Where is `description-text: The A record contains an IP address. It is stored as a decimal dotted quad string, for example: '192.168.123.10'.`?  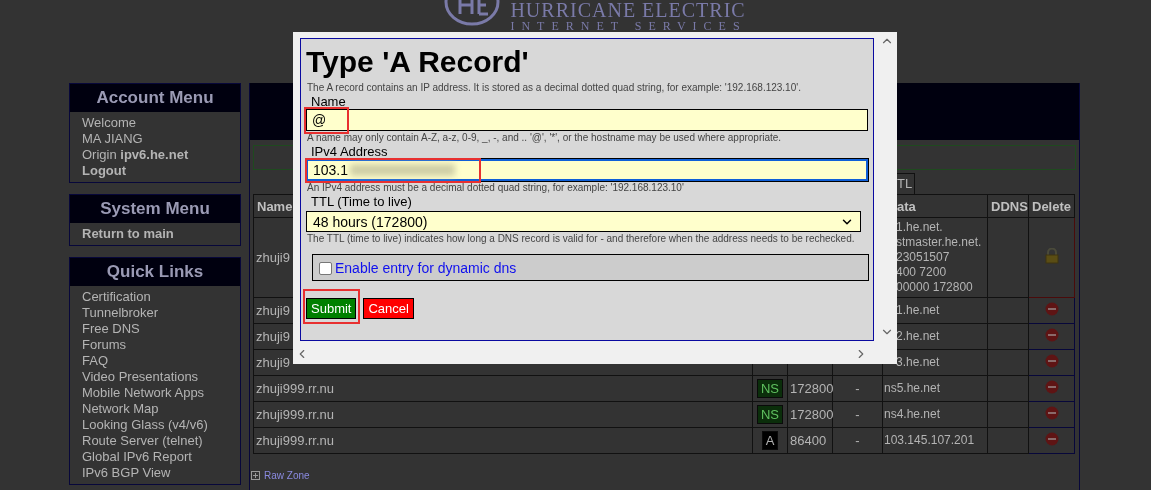
description-text: The A record contains an IP address. It is stored as a decimal dotted quad string, for example: '192.168.123.10'. is located at coordinates (553, 87).